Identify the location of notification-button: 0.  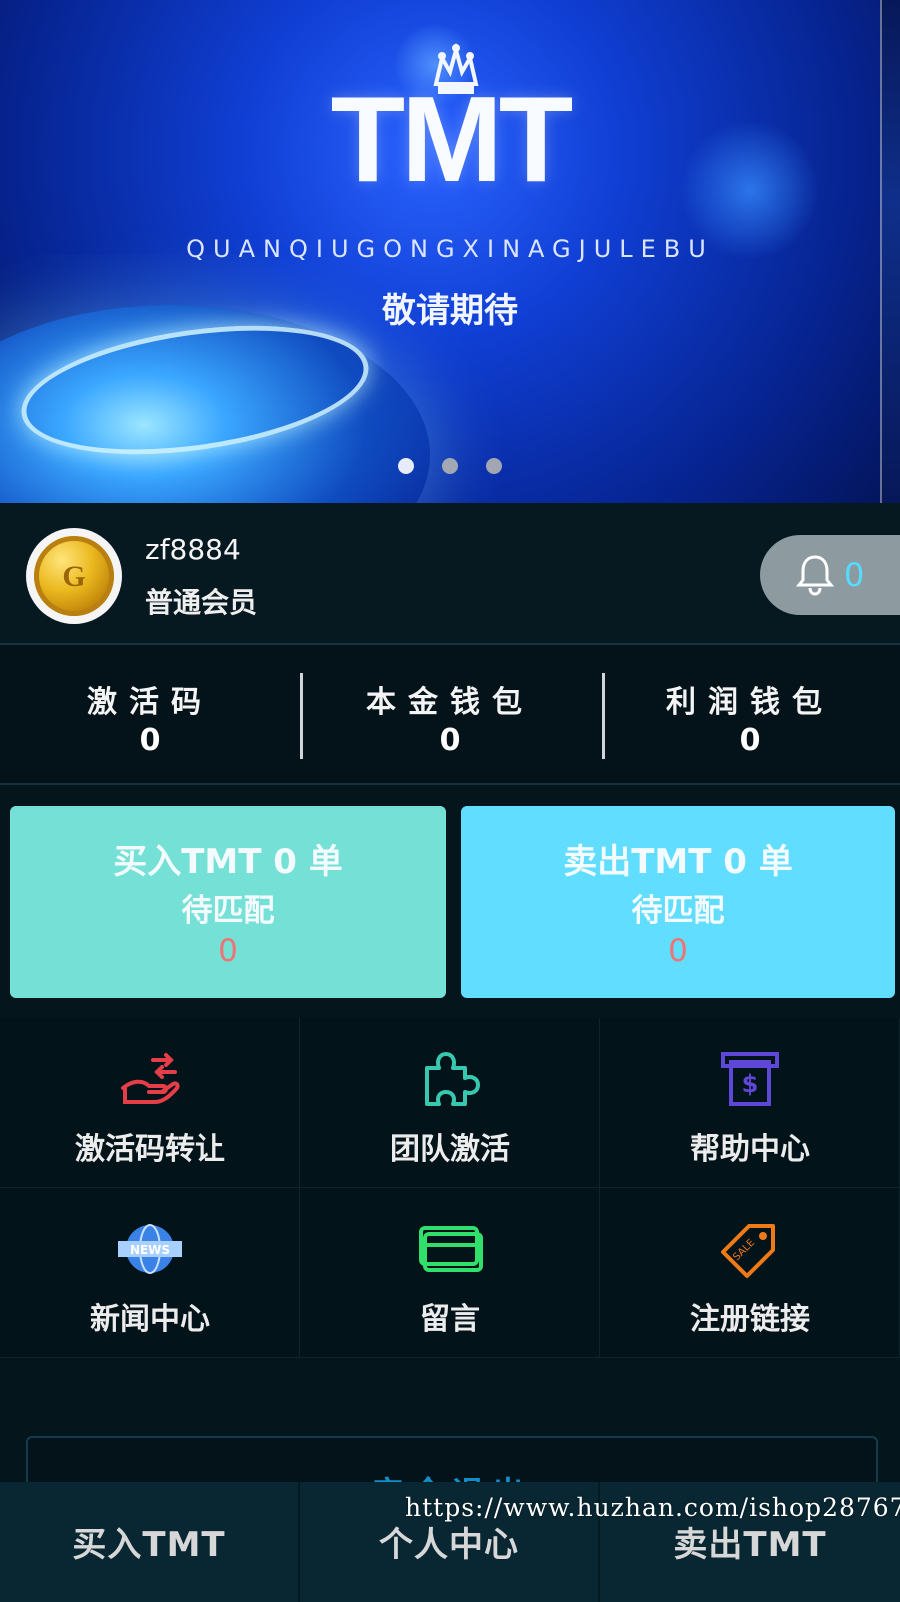
(830, 575).